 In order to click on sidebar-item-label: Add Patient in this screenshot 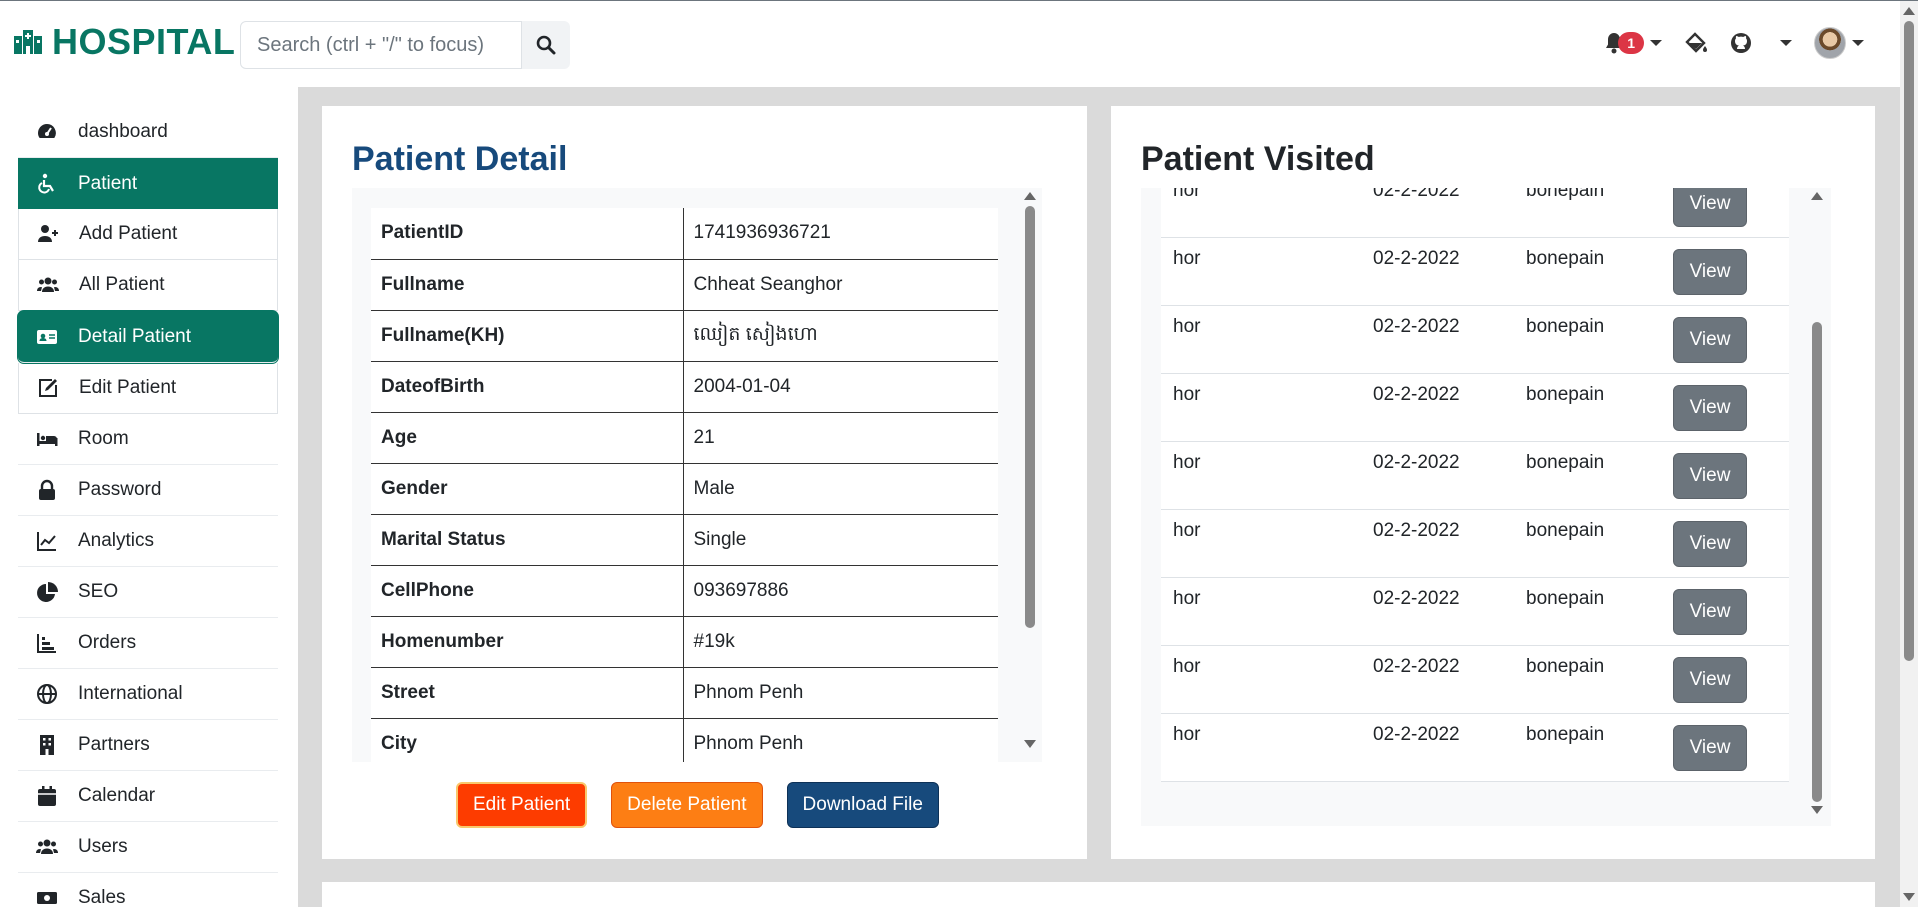, I will do `click(128, 233)`.